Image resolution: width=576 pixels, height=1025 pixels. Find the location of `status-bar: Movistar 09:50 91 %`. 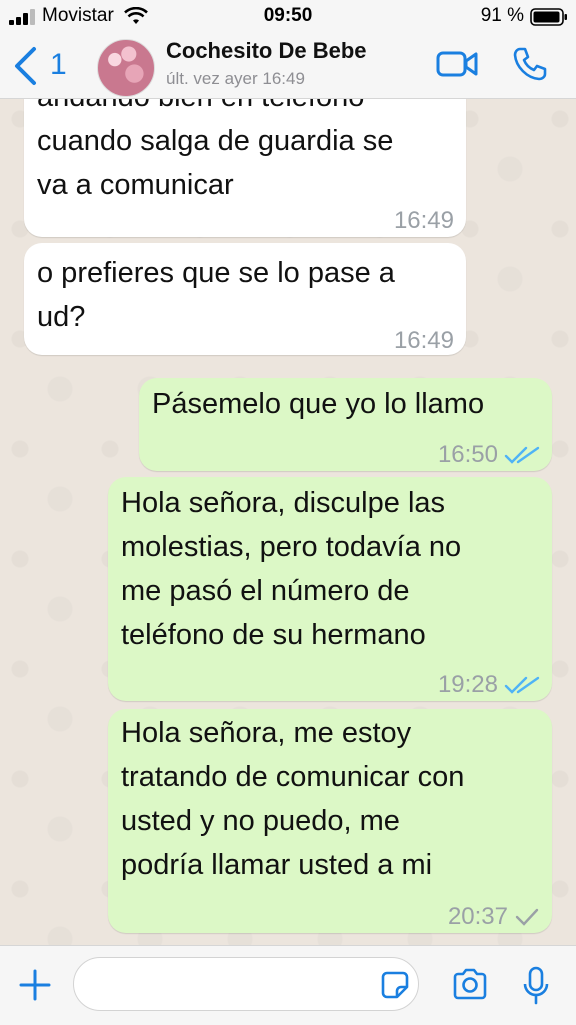

status-bar: Movistar 09:50 91 % is located at coordinates (288, 17).